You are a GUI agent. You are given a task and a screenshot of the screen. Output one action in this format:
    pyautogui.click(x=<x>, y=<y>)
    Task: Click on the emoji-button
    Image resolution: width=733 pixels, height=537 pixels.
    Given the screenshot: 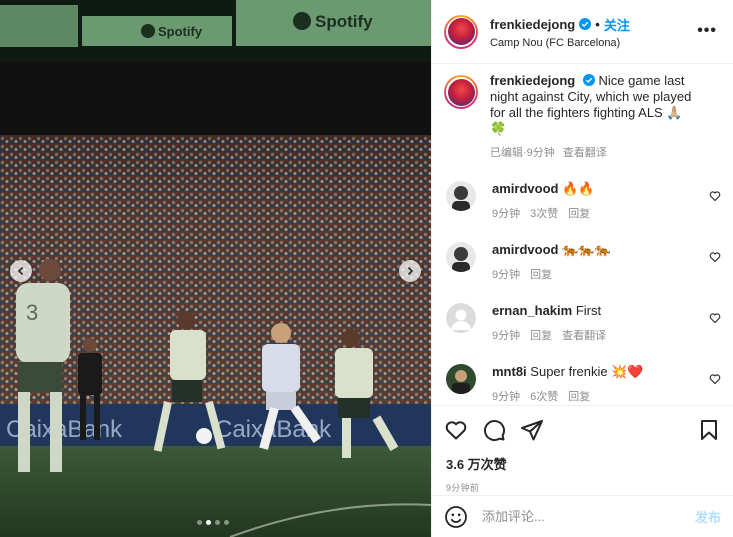 What is the action you would take?
    pyautogui.click(x=456, y=517)
    